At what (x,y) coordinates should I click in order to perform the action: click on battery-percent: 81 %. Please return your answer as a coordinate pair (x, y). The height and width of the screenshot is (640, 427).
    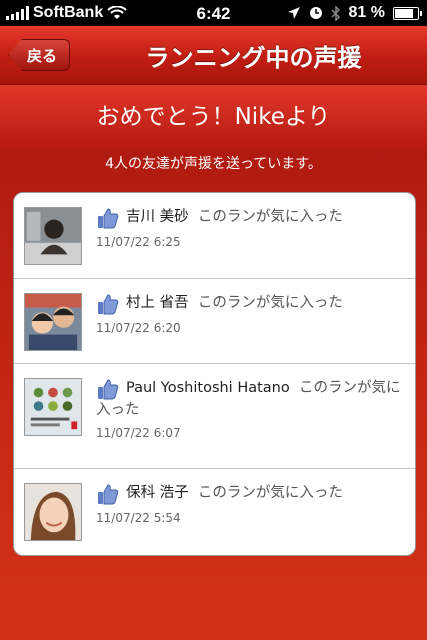
    Looking at the image, I should click on (366, 12).